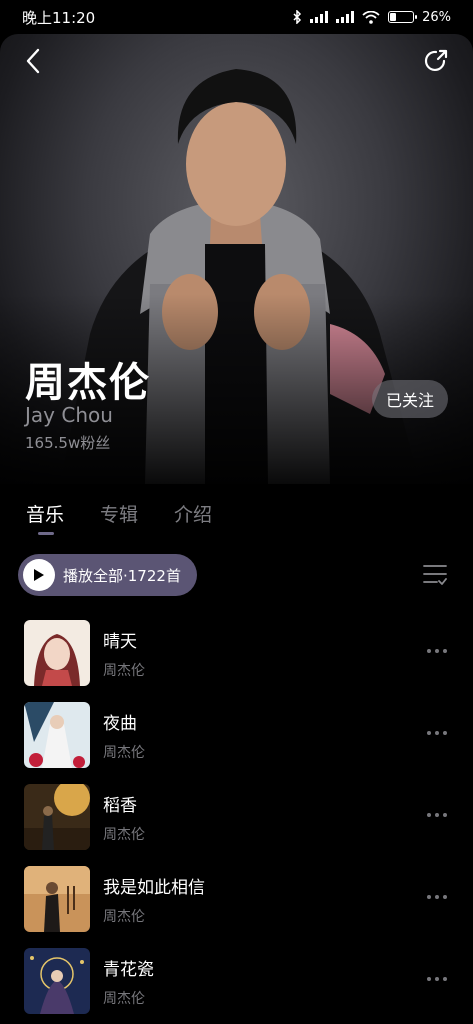 This screenshot has width=473, height=1024. Describe the element at coordinates (119, 515) in the screenshot. I see `tab-label: 专辑` at that location.